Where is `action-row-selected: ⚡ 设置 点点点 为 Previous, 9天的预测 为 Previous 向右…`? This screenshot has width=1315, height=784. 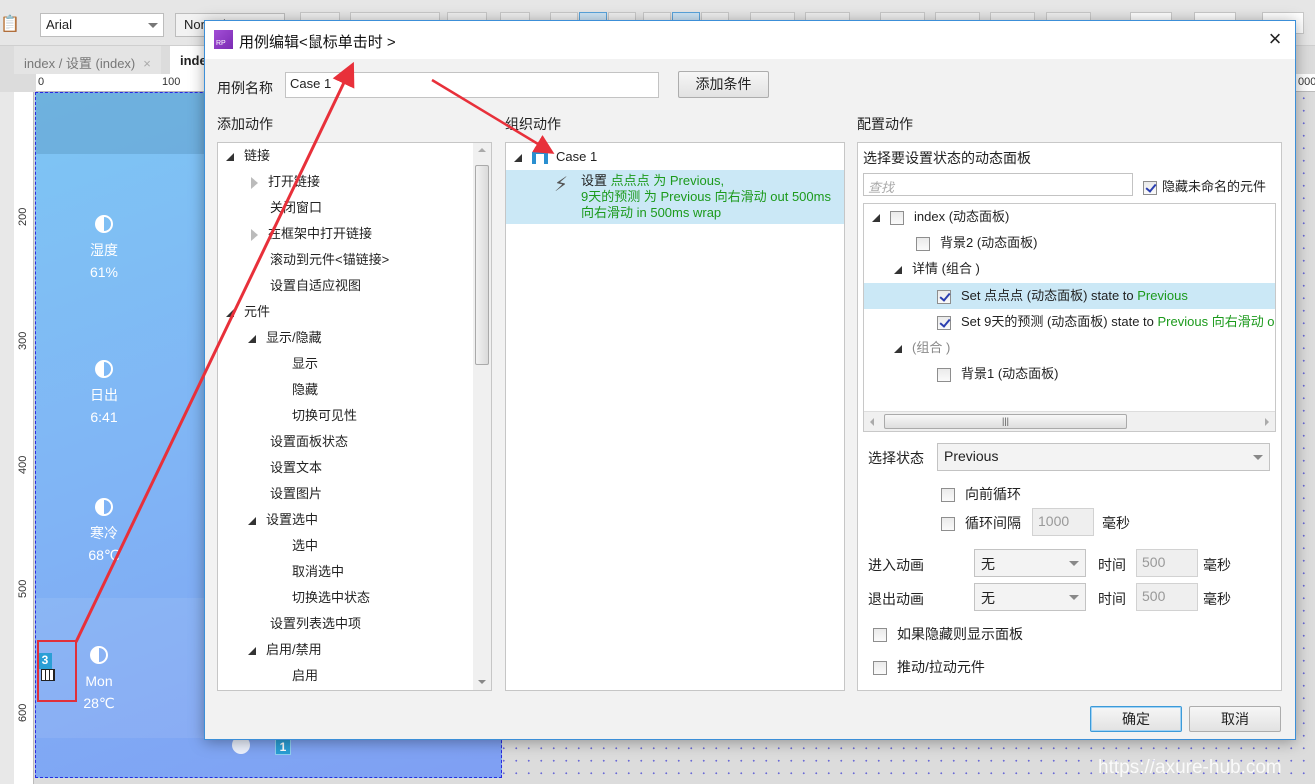 action-row-selected: ⚡ 设置 点点点 为 Previous, 9天的预测 为 Previous 向右… is located at coordinates (675, 197).